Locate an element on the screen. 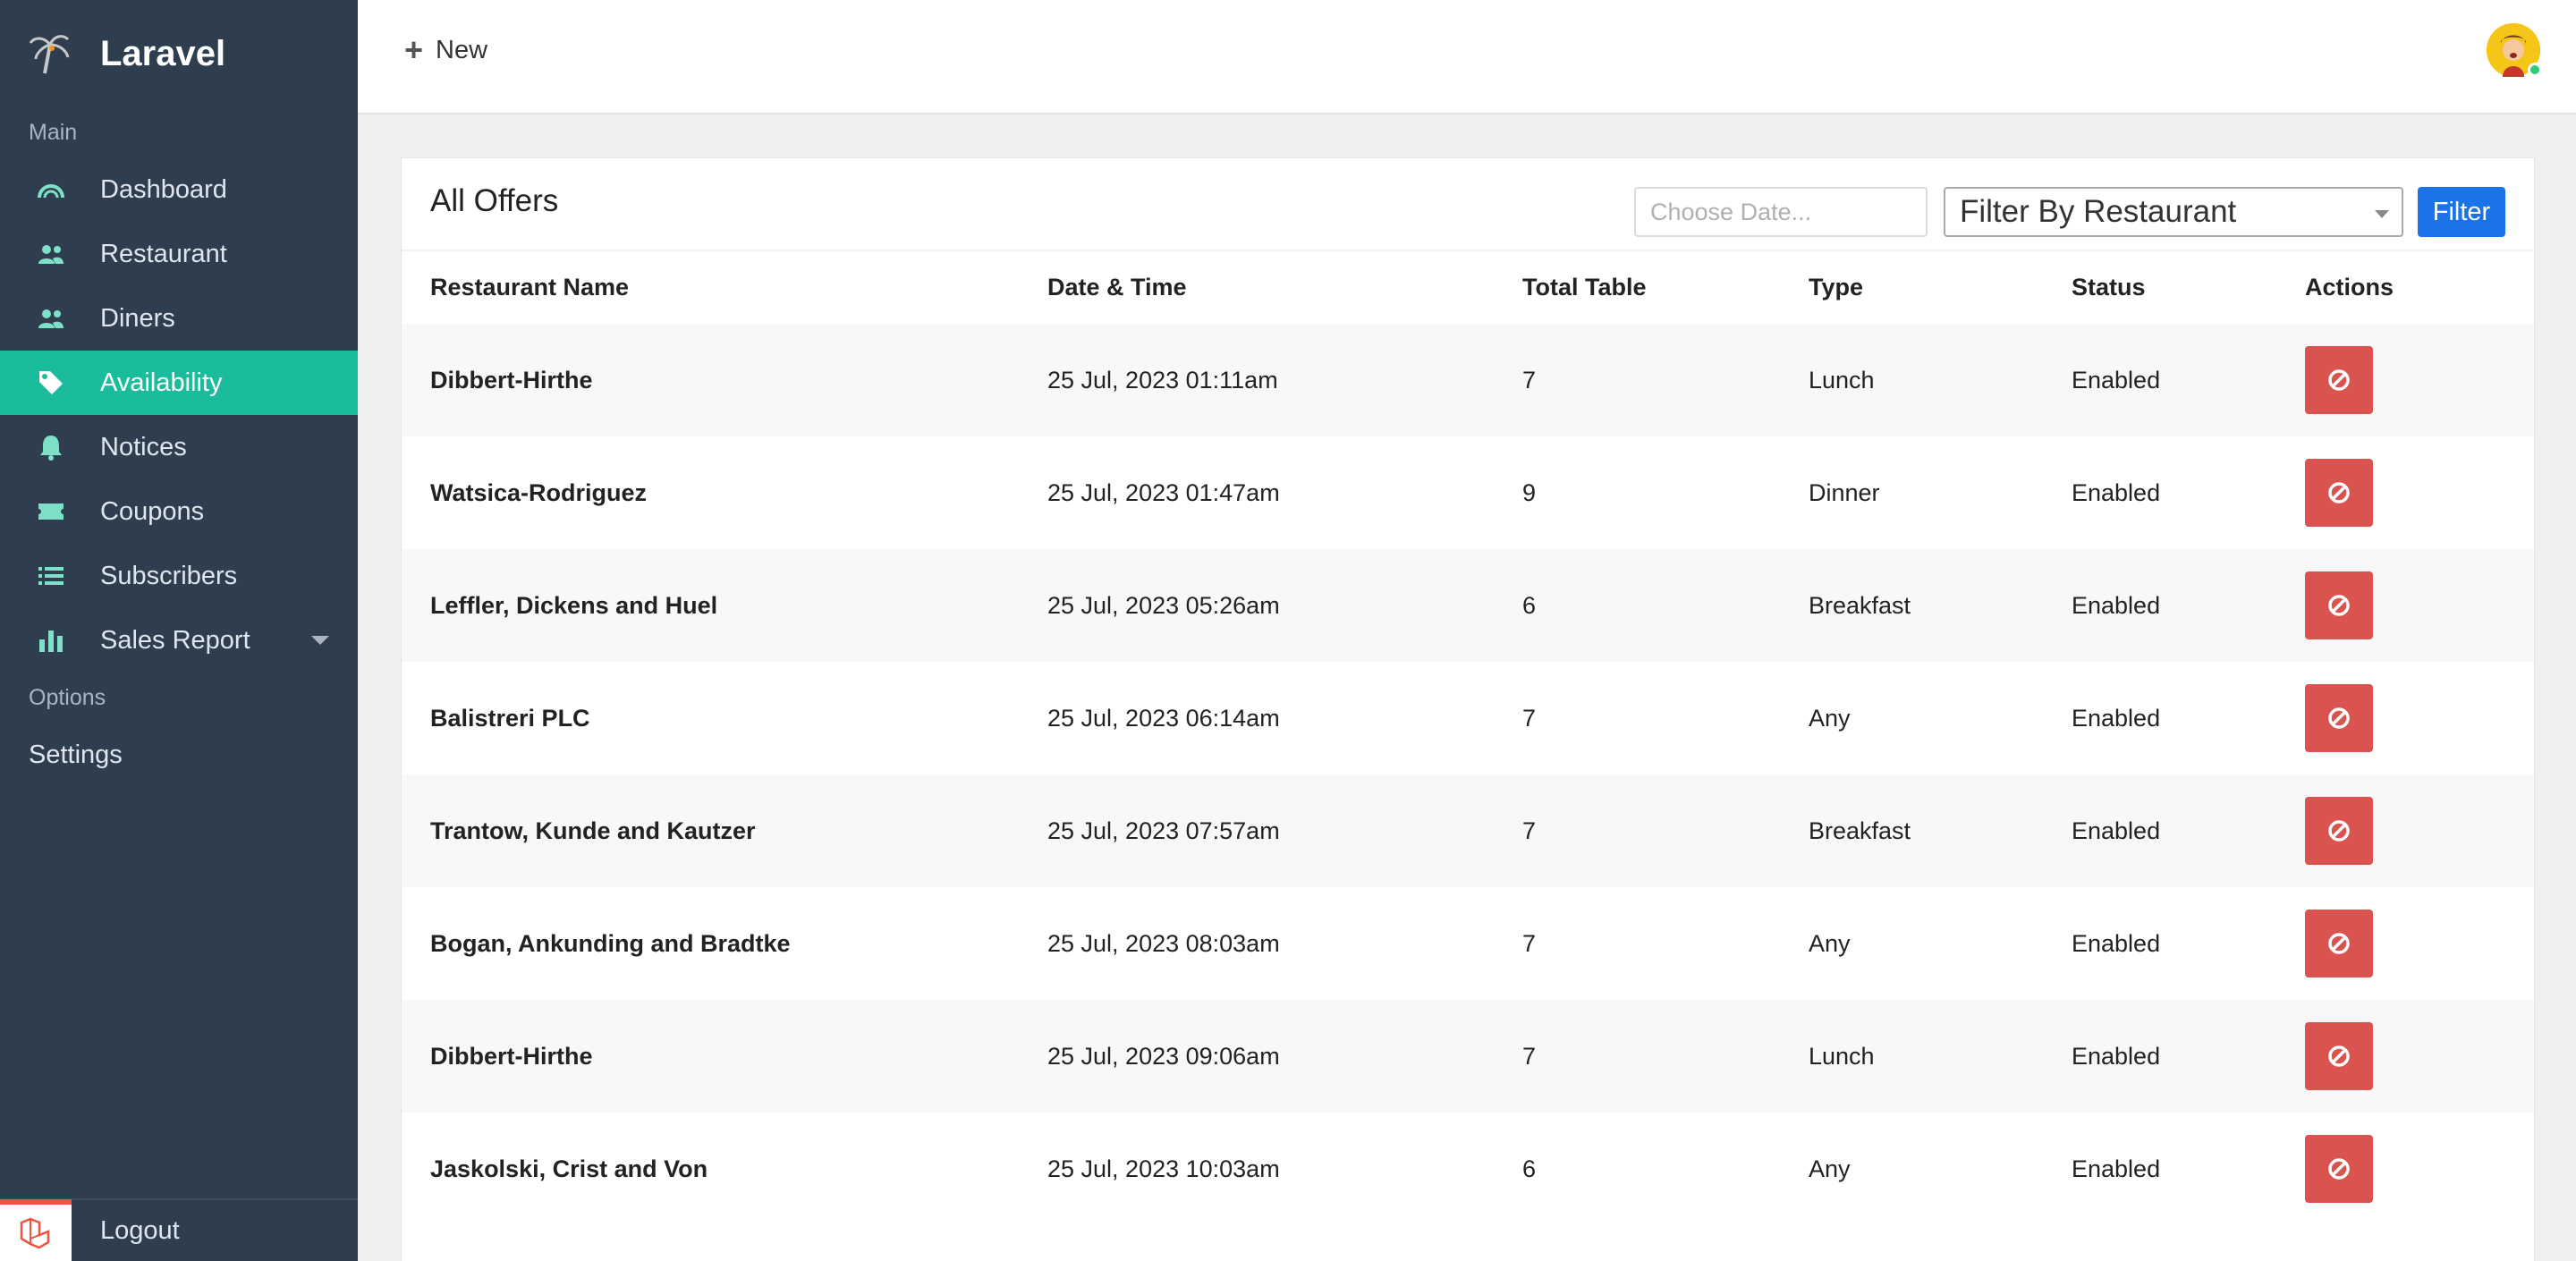 The width and height of the screenshot is (2576, 1261). restaurant-name-cell: Balistreri PLC is located at coordinates (510, 718).